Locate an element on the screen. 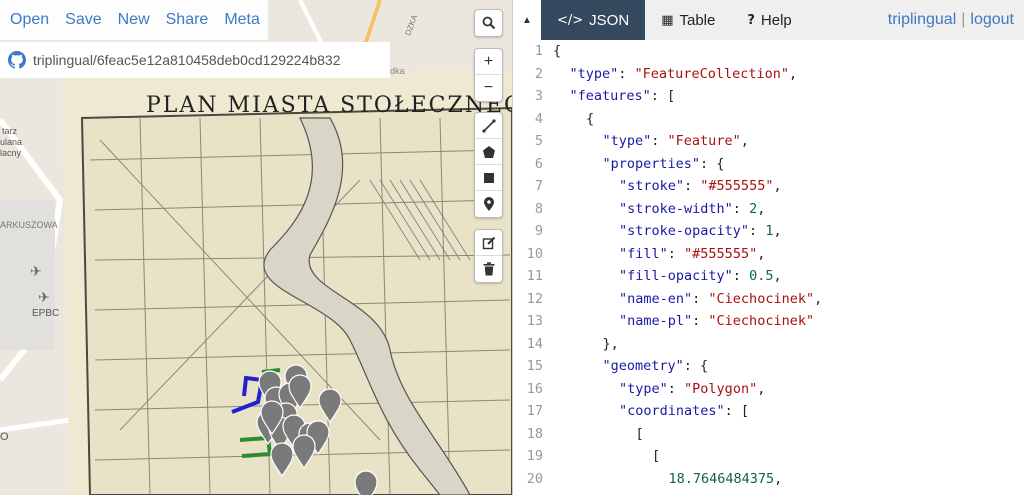 The height and width of the screenshot is (495, 1024). draw-line-icon is located at coordinates (488, 125).